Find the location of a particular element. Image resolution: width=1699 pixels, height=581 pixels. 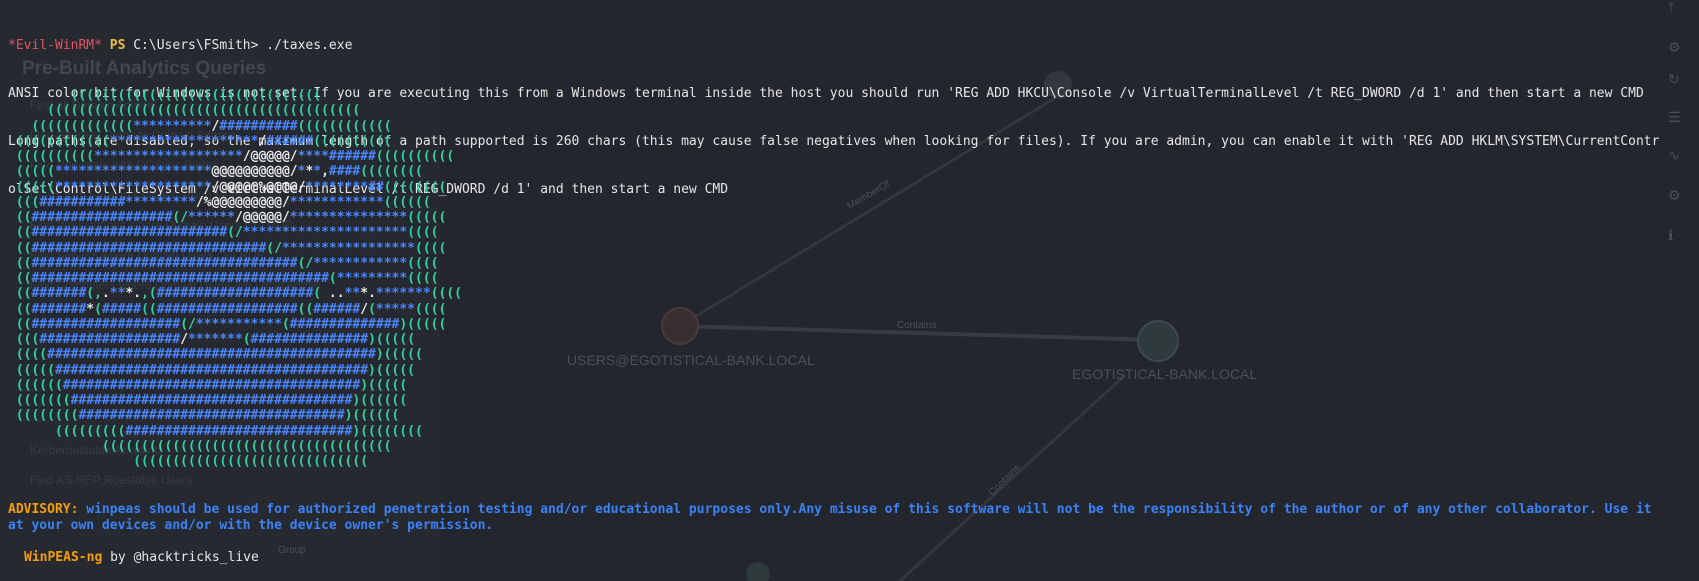

edge-label-group: Group is located at coordinates (292, 550).